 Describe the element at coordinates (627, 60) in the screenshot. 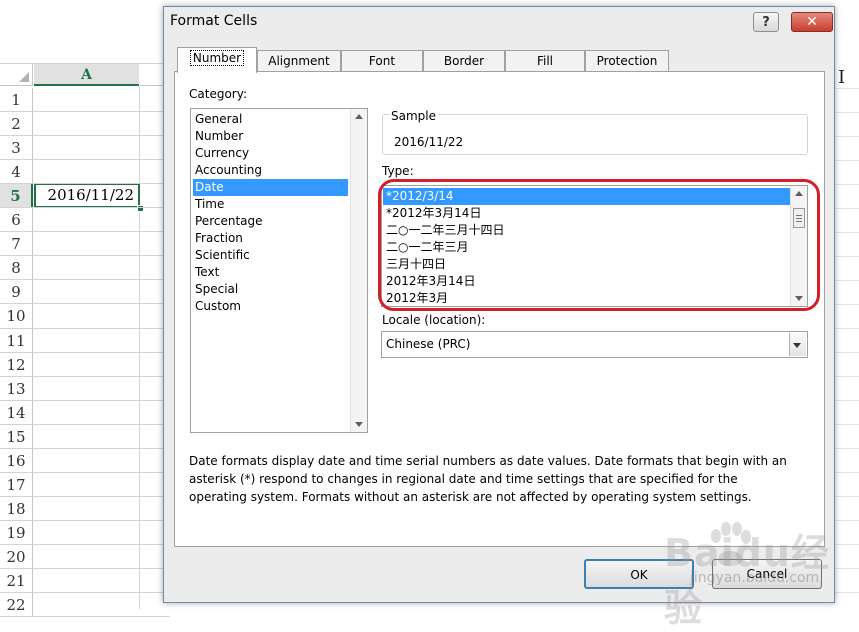

I see `tab-protection: Protection` at that location.